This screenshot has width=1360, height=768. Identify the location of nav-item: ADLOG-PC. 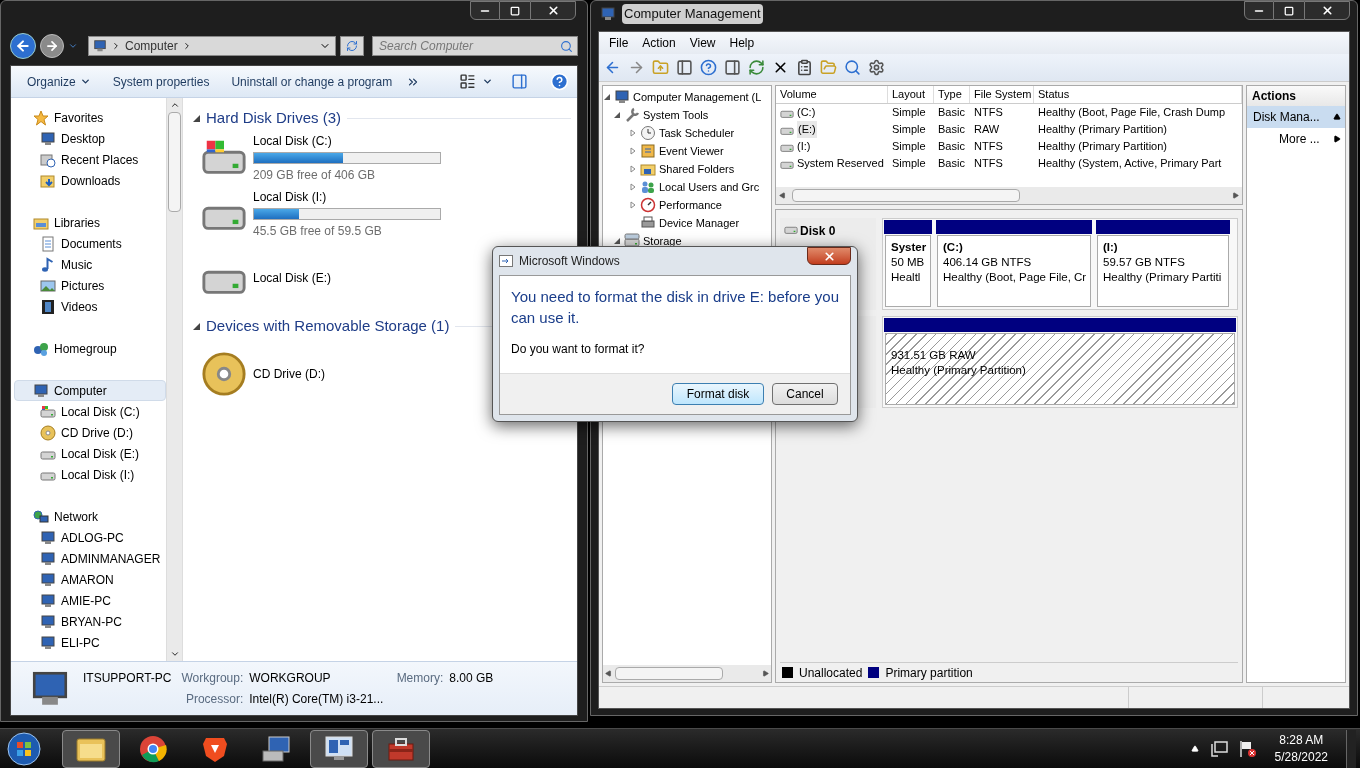
(90, 537).